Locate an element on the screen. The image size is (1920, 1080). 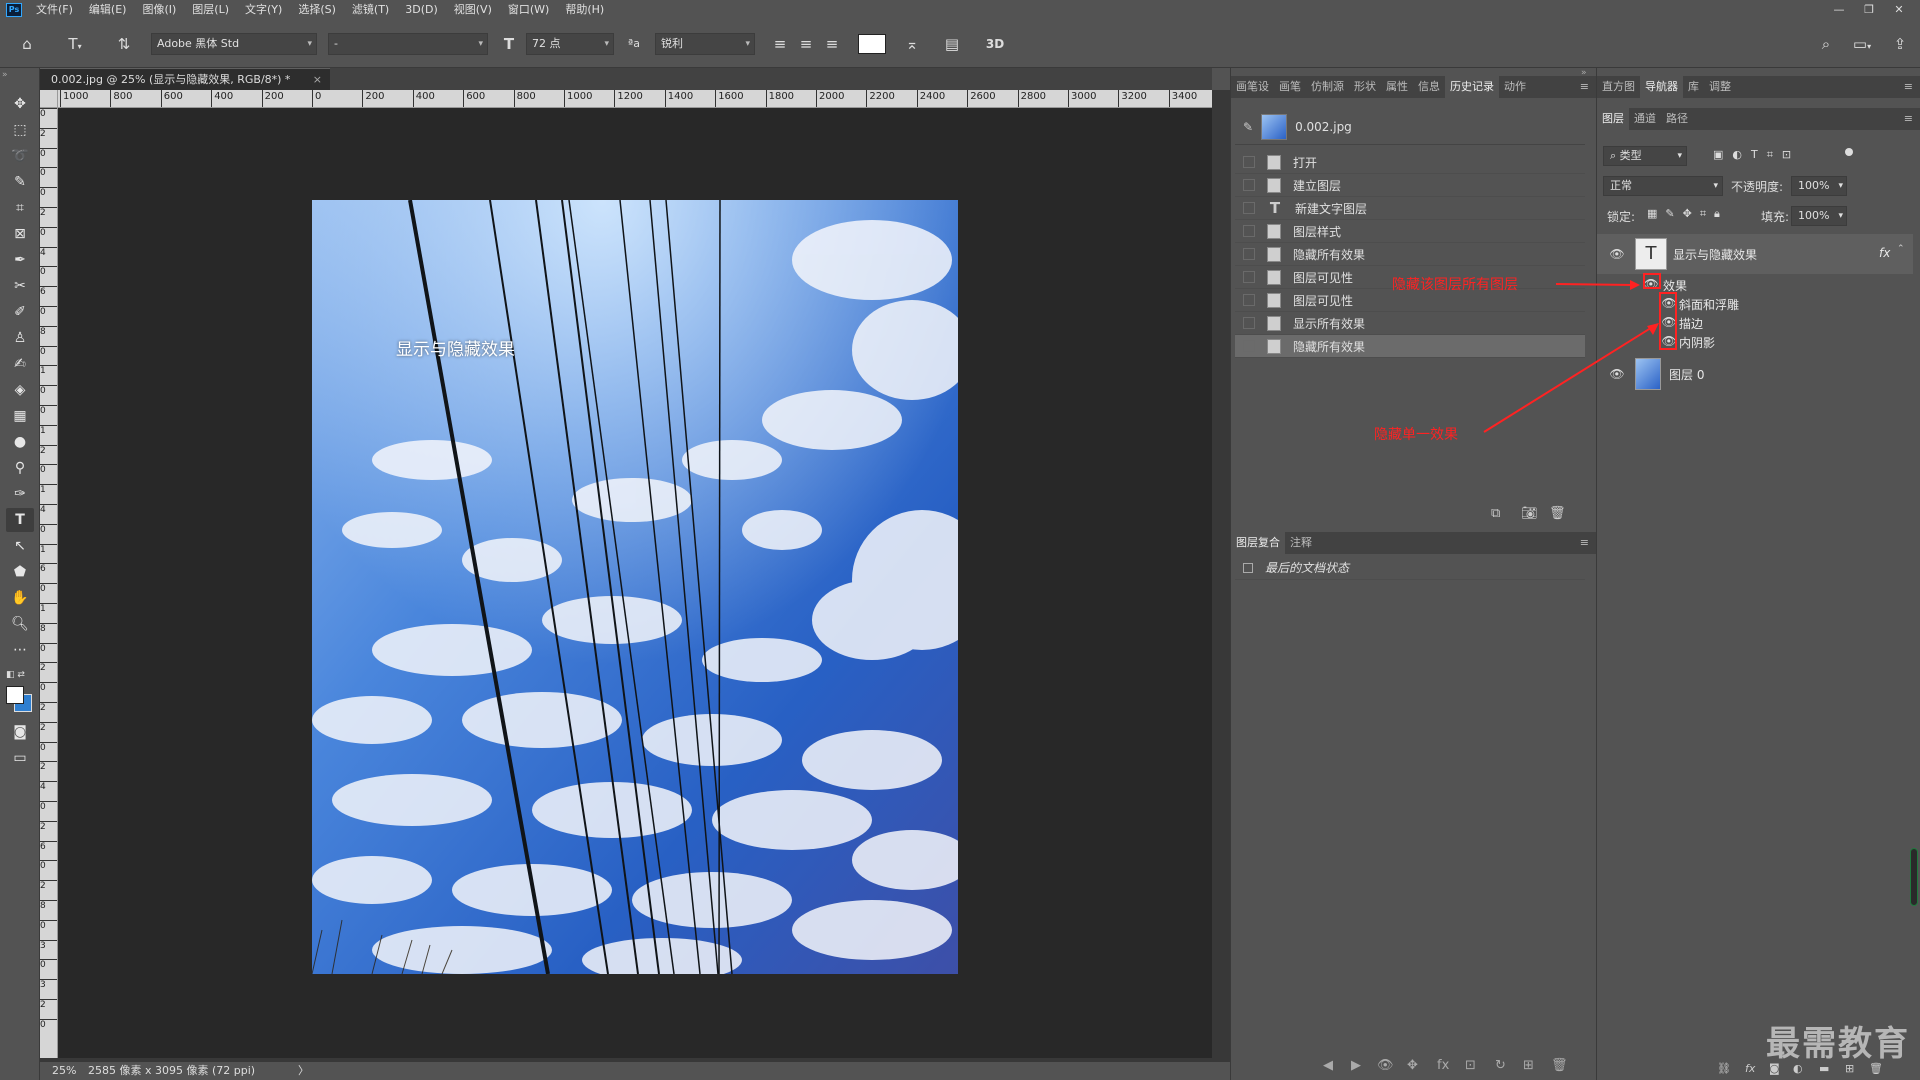
new-document-from-state-icon: ⧉ is located at coordinates (1495, 513).